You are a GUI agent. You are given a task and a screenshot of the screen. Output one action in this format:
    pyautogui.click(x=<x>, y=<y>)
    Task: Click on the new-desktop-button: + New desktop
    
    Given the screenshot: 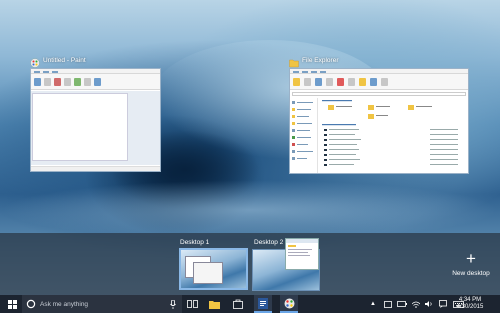 What is the action you would take?
    pyautogui.click(x=471, y=263)
    